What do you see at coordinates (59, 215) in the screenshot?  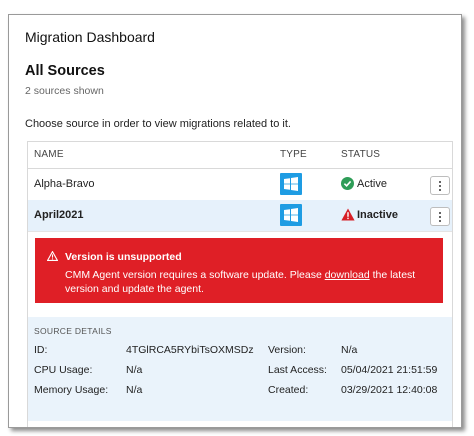 I see `source-name: April2021` at bounding box center [59, 215].